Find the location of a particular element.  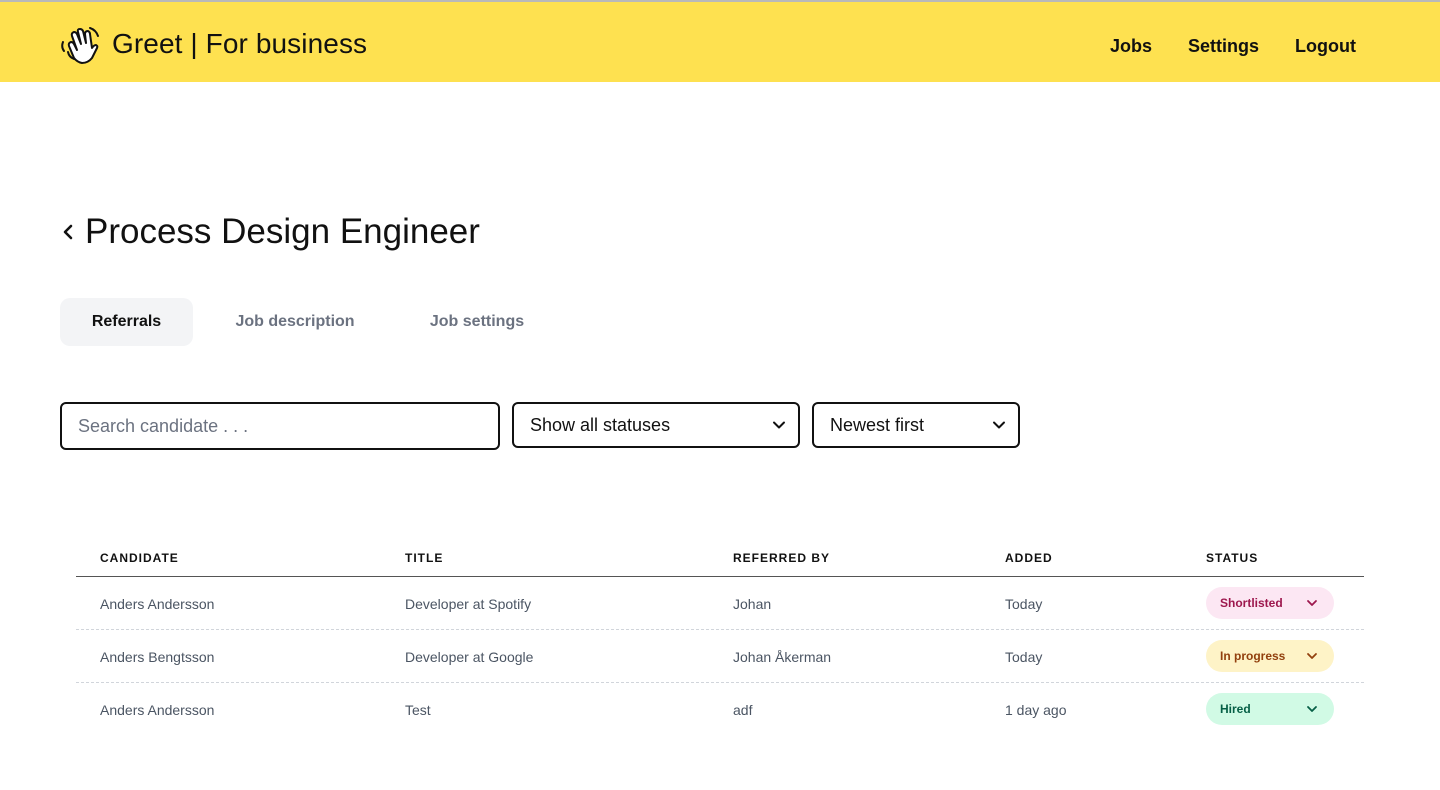

page-title-row: Process Design Engineer is located at coordinates (270, 232).